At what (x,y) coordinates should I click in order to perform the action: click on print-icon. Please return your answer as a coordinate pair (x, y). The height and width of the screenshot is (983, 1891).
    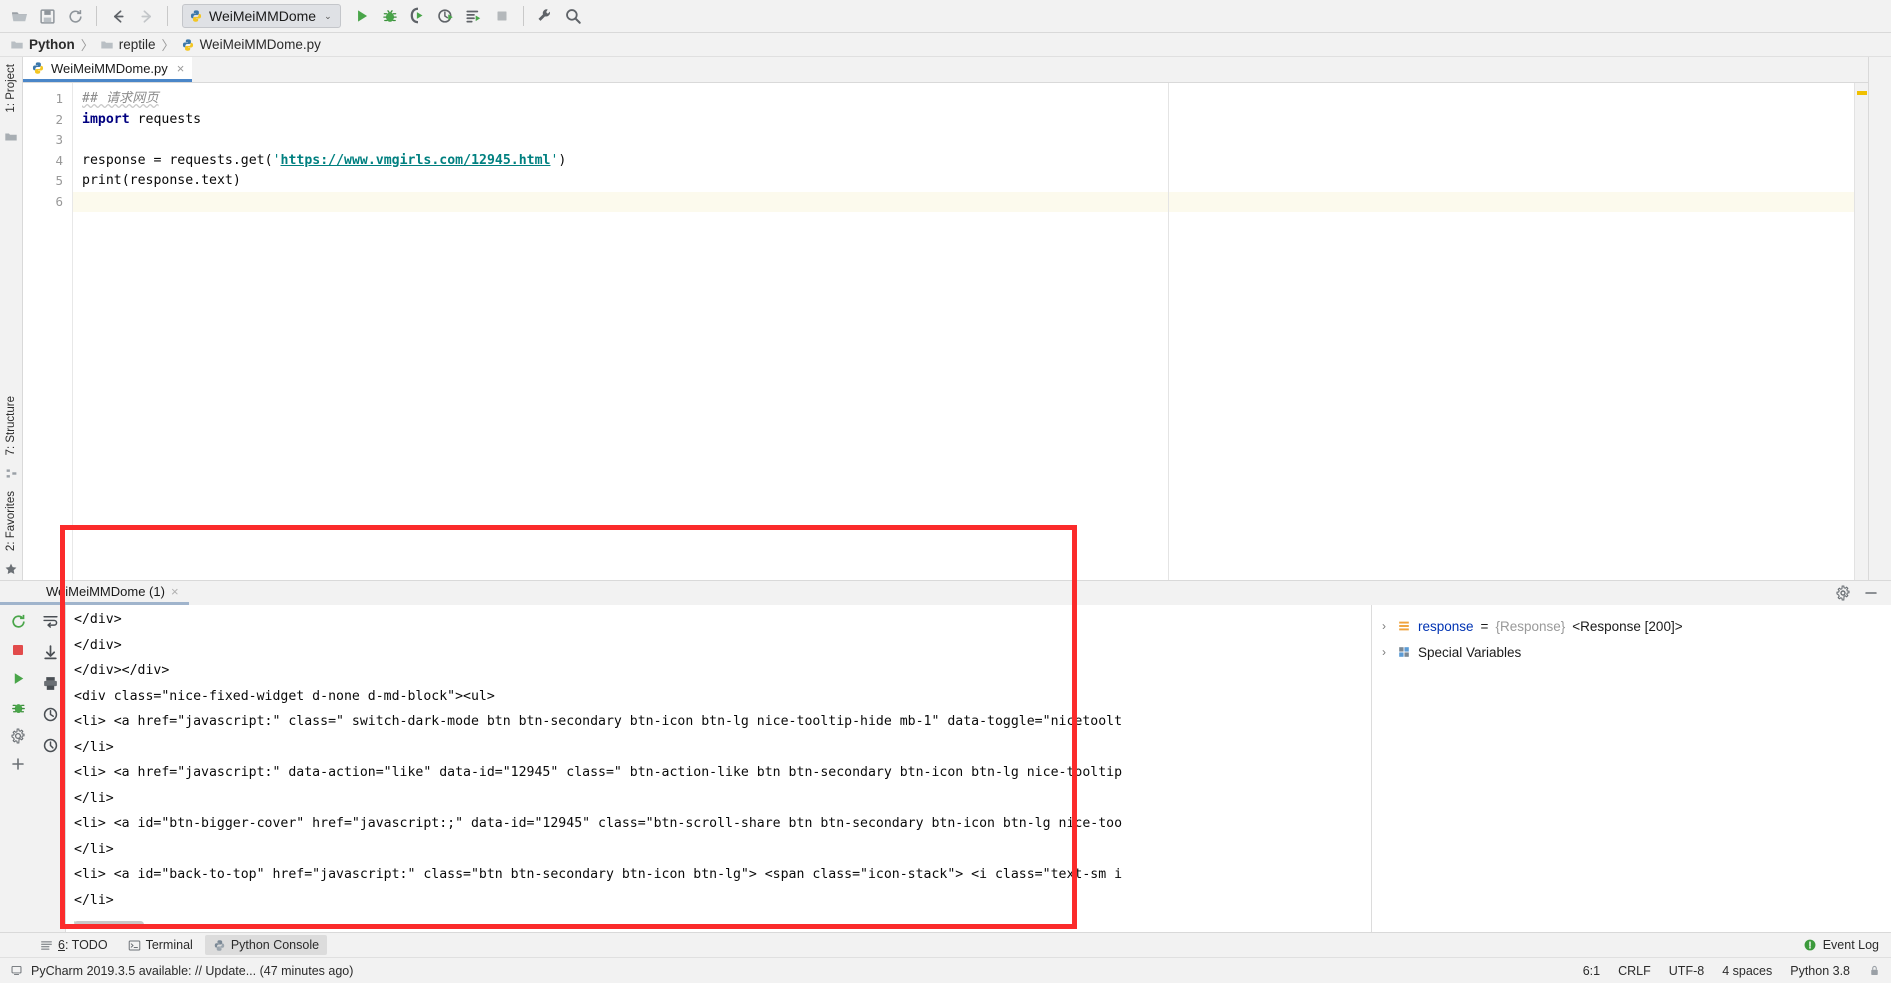
    Looking at the image, I should click on (50, 683).